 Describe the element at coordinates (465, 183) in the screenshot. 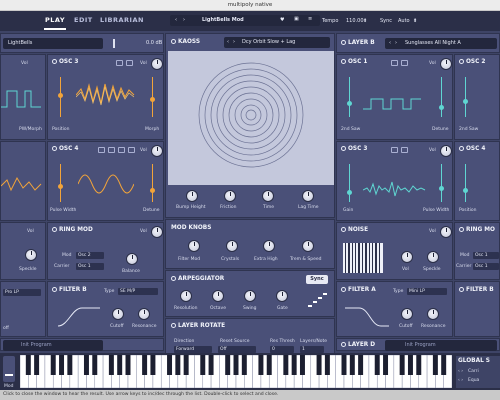

I see `right-osc4-slider-track` at that location.